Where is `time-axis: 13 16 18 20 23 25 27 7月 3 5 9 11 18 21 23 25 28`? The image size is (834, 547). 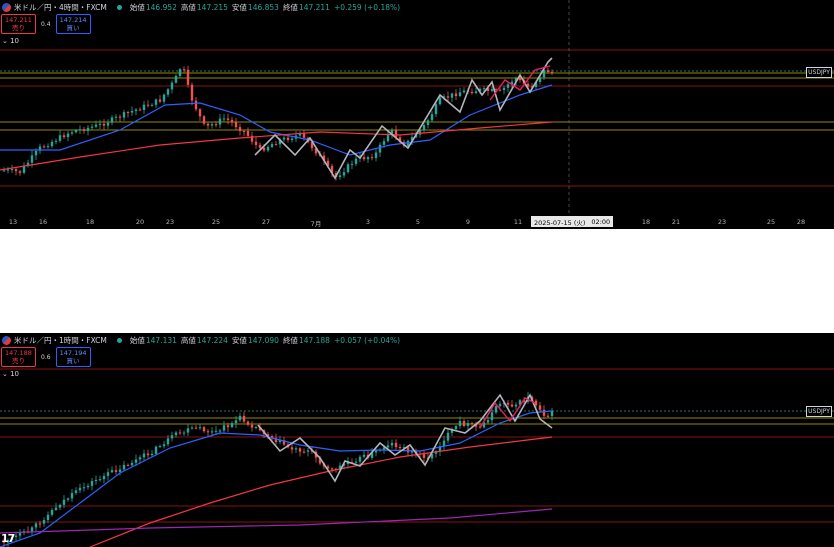 time-axis: 13 16 18 20 23 25 27 7月 3 5 9 11 18 21 23 25 28 is located at coordinates (417, 222).